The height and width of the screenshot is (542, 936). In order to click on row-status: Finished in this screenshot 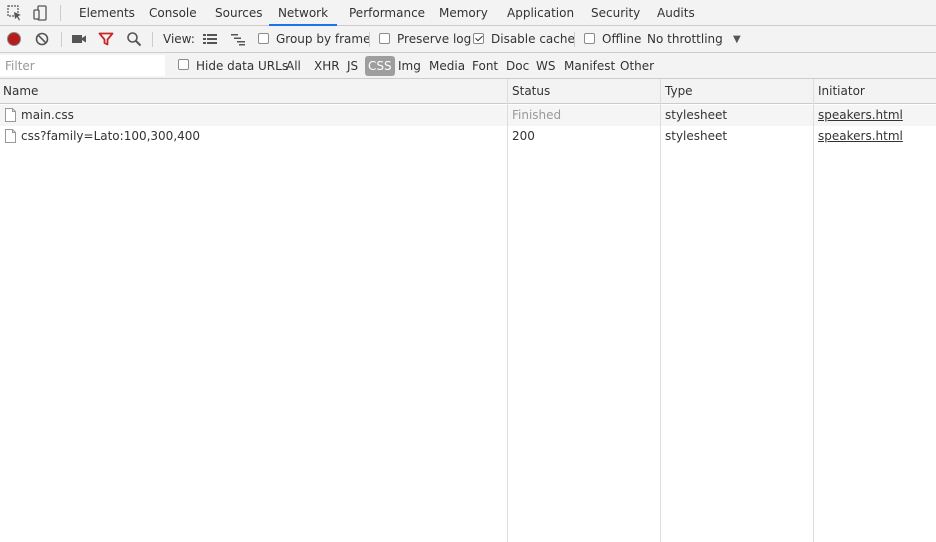, I will do `click(537, 115)`.